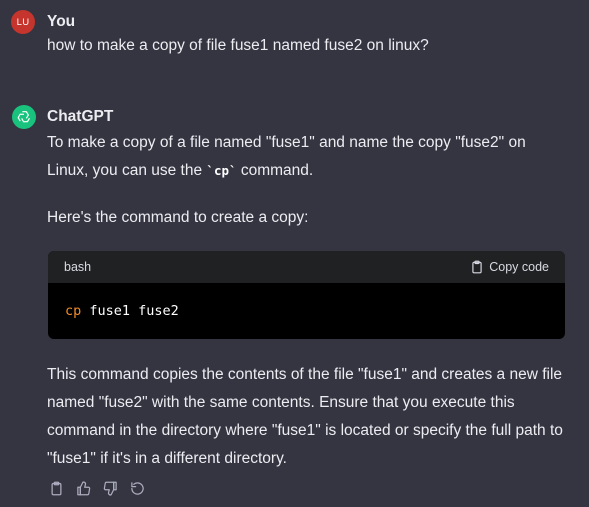  What do you see at coordinates (130, 311) in the screenshot?
I see `code-command-arguments: fuse1 fuse2` at bounding box center [130, 311].